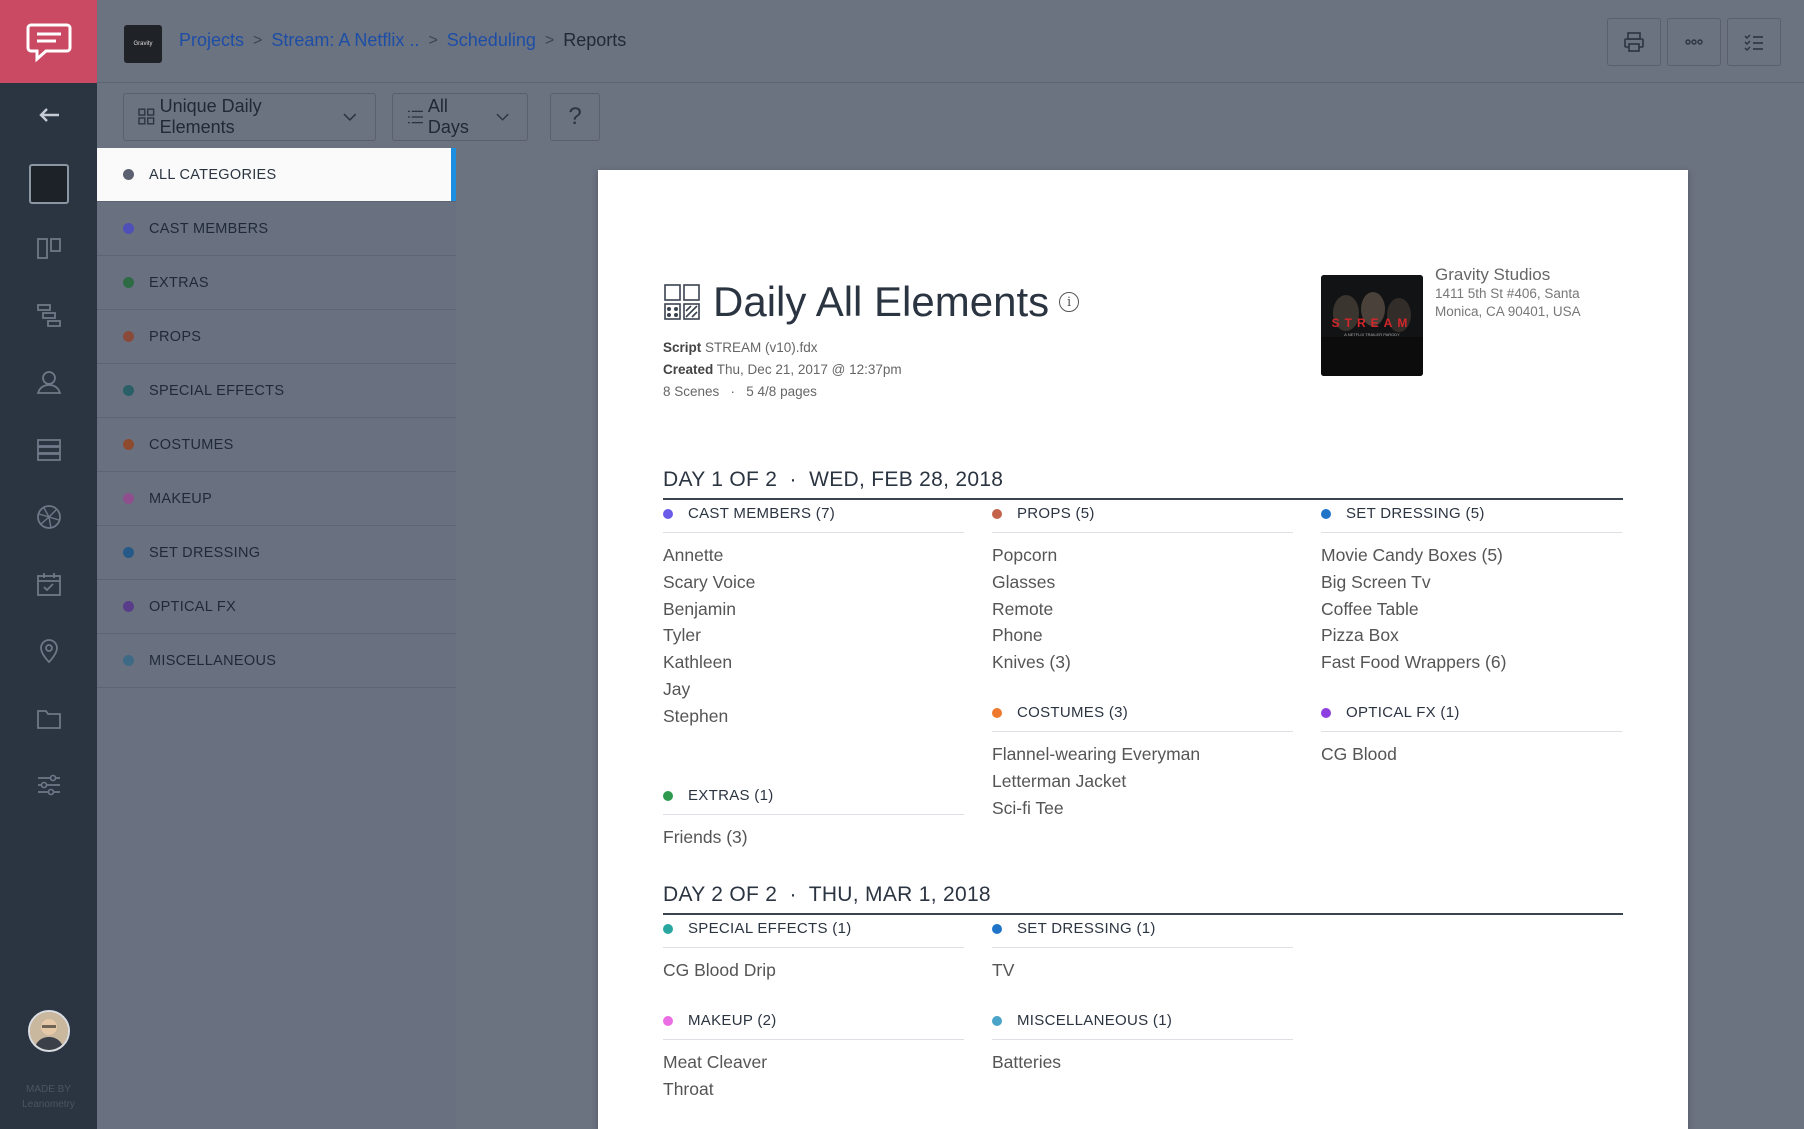 The image size is (1804, 1129). Describe the element at coordinates (871, 302) in the screenshot. I see `report-title: Daily All Elements i` at that location.